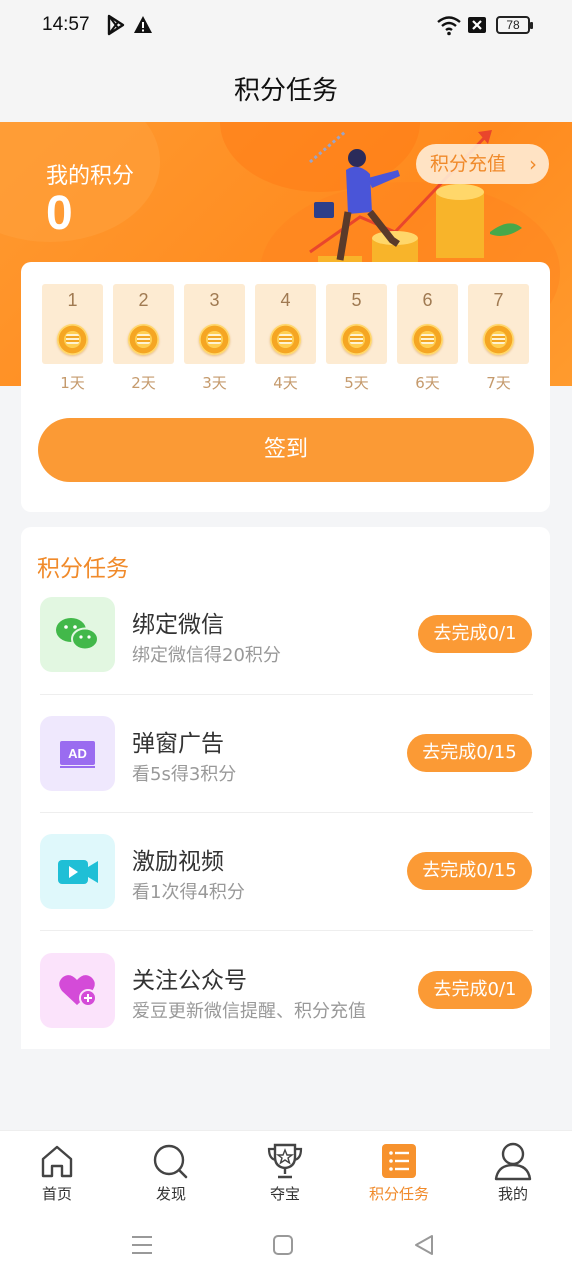 Image resolution: width=572 pixels, height=1280 pixels. I want to click on checkin-day-3: 3, so click(214, 324).